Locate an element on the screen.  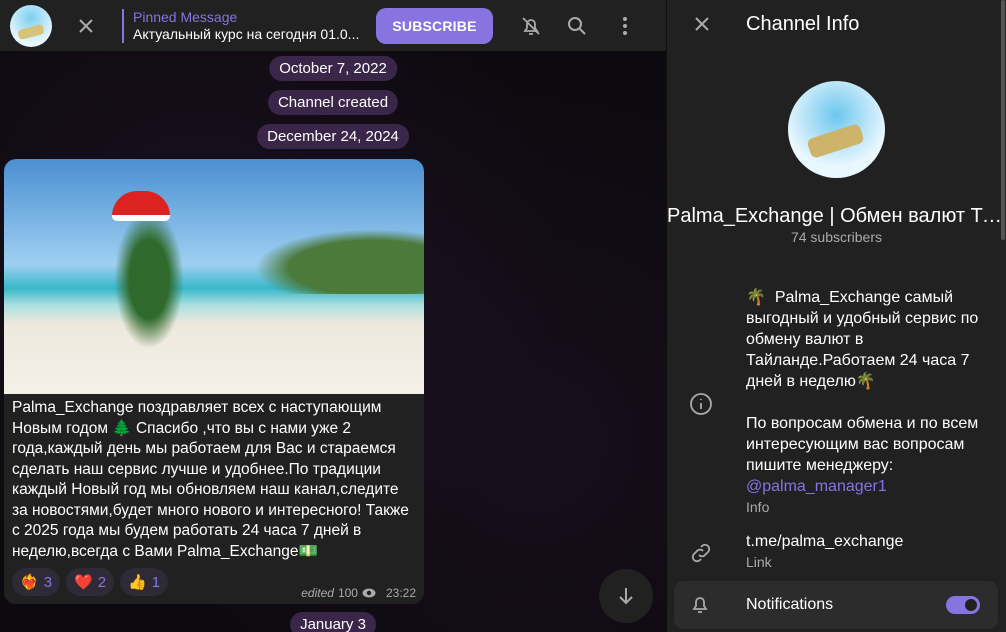
bell-off-icon is located at coordinates (531, 25).